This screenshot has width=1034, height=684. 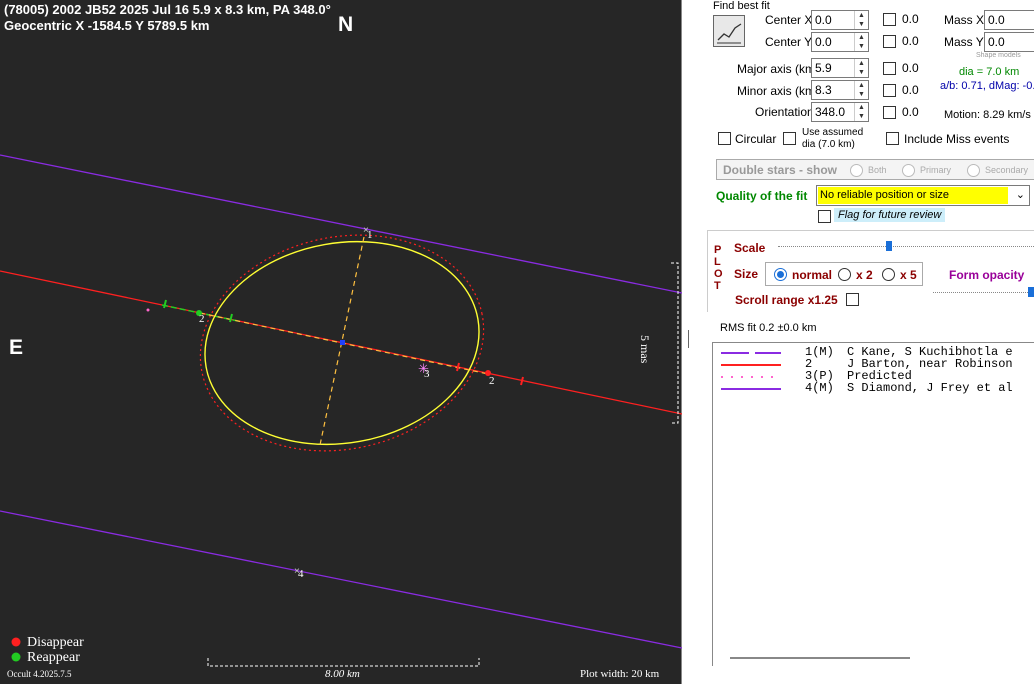 I want to click on include-miss-label: Include Miss events, so click(x=957, y=139).